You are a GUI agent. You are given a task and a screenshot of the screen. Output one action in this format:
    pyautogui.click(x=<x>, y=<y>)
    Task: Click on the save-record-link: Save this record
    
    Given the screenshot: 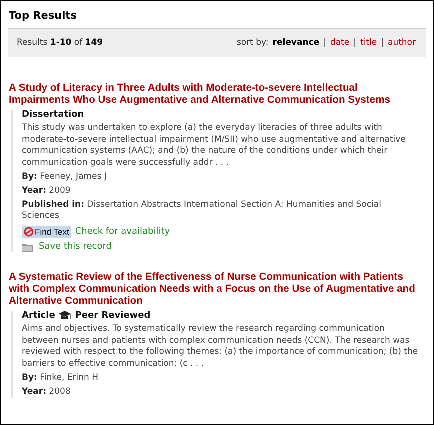 What is the action you would take?
    pyautogui.click(x=75, y=247)
    